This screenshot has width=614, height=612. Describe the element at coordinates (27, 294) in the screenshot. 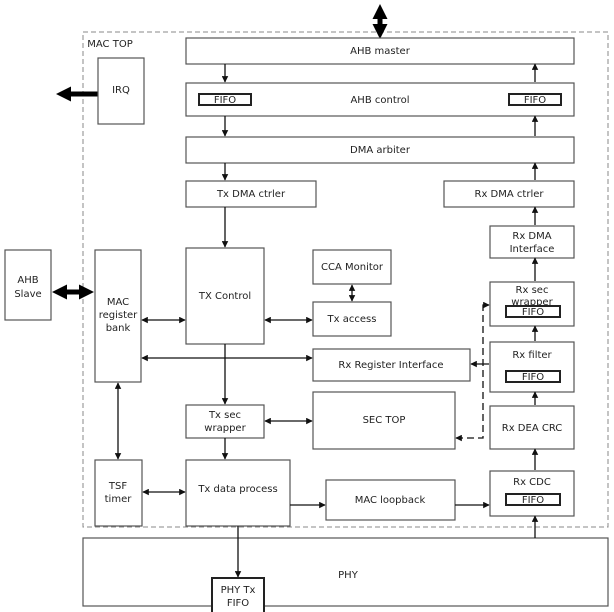

I see `svg-text: Slave` at that location.